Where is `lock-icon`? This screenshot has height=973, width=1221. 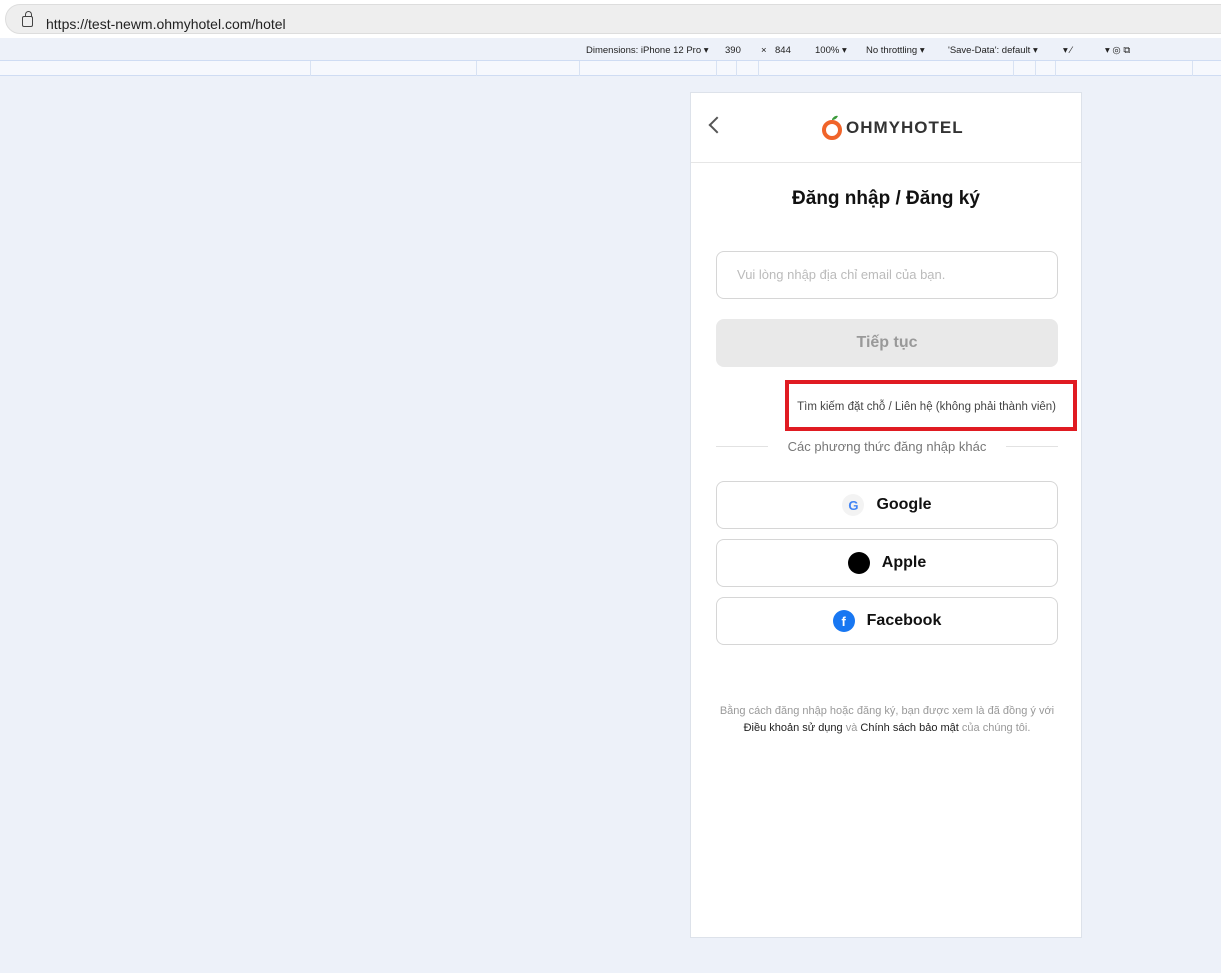
lock-icon is located at coordinates (27, 19).